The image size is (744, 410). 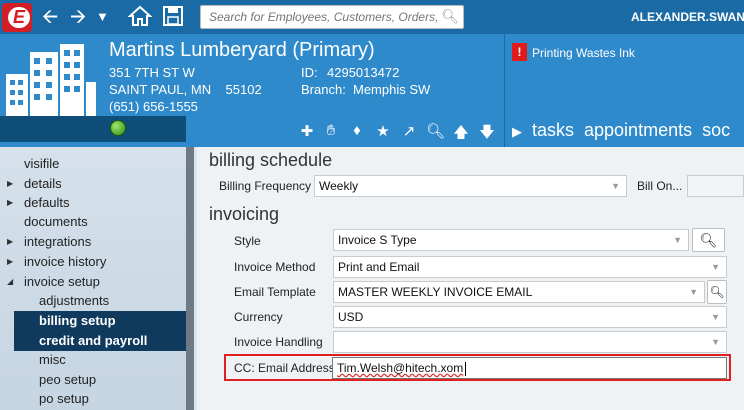 What do you see at coordinates (58, 241) in the screenshot?
I see `sidebar-item-label: integrations` at bounding box center [58, 241].